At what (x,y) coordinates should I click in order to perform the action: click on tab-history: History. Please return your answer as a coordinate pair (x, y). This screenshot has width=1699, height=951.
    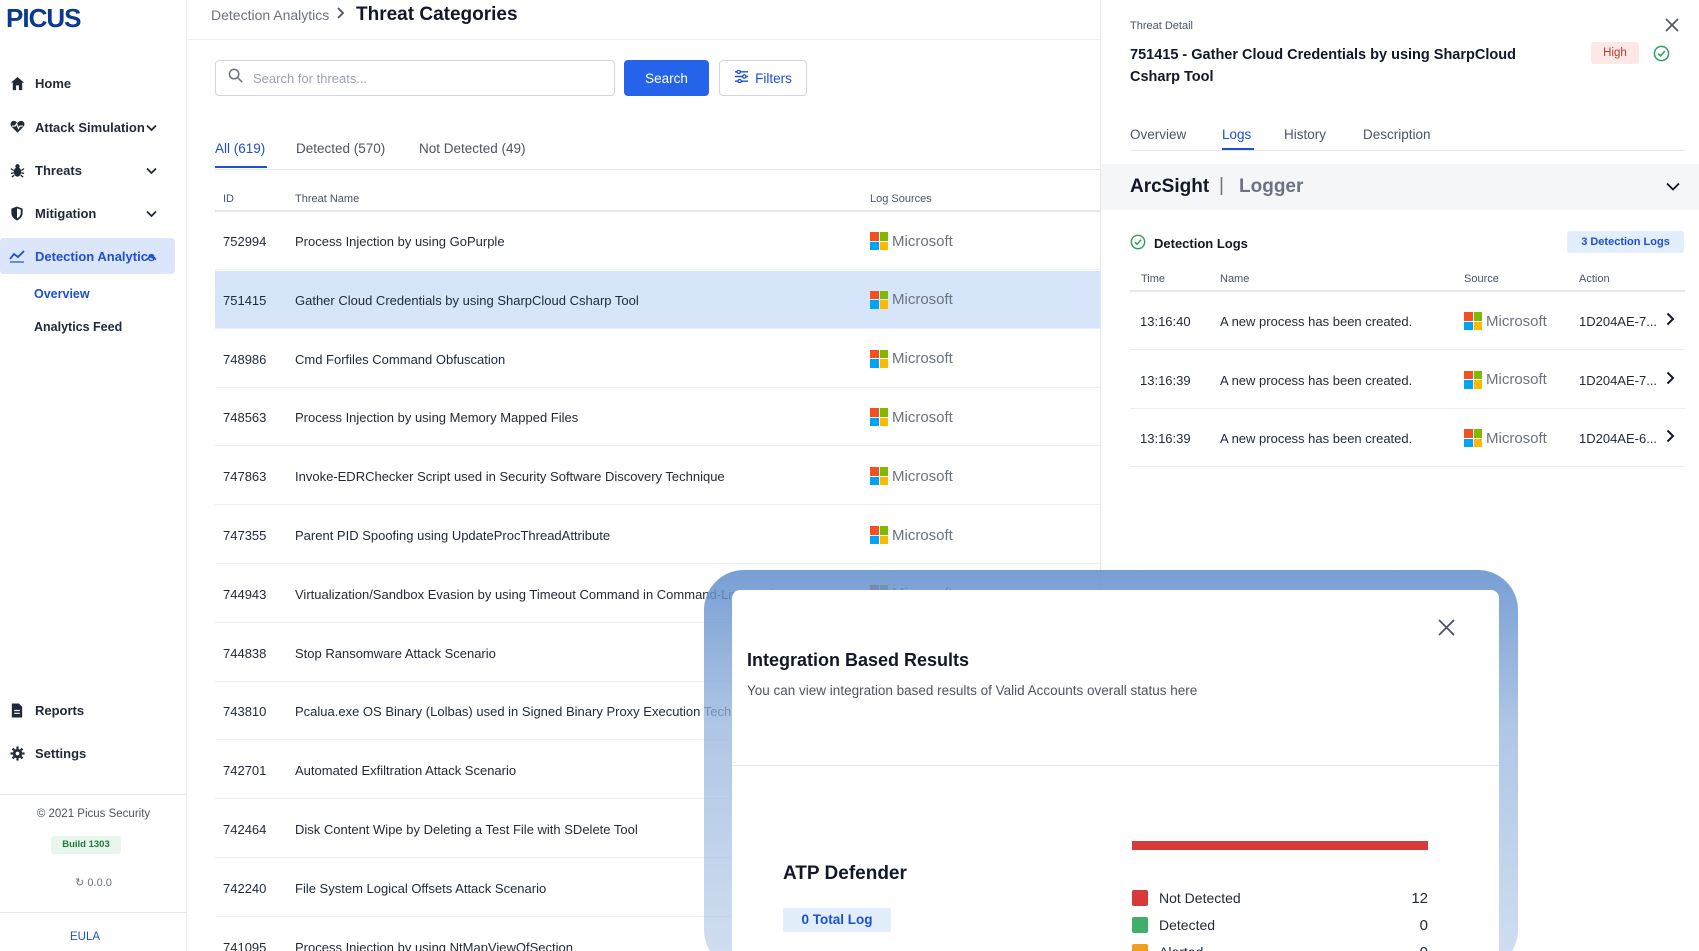
    Looking at the image, I should click on (1305, 134).